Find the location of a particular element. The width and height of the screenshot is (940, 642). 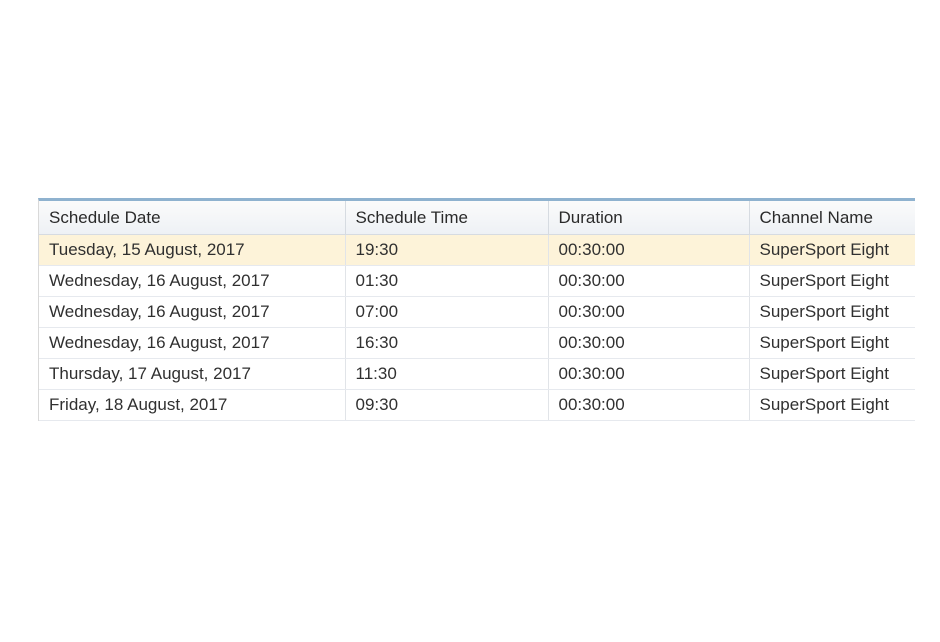

cell-schedule-time: 07:00 is located at coordinates (447, 312).